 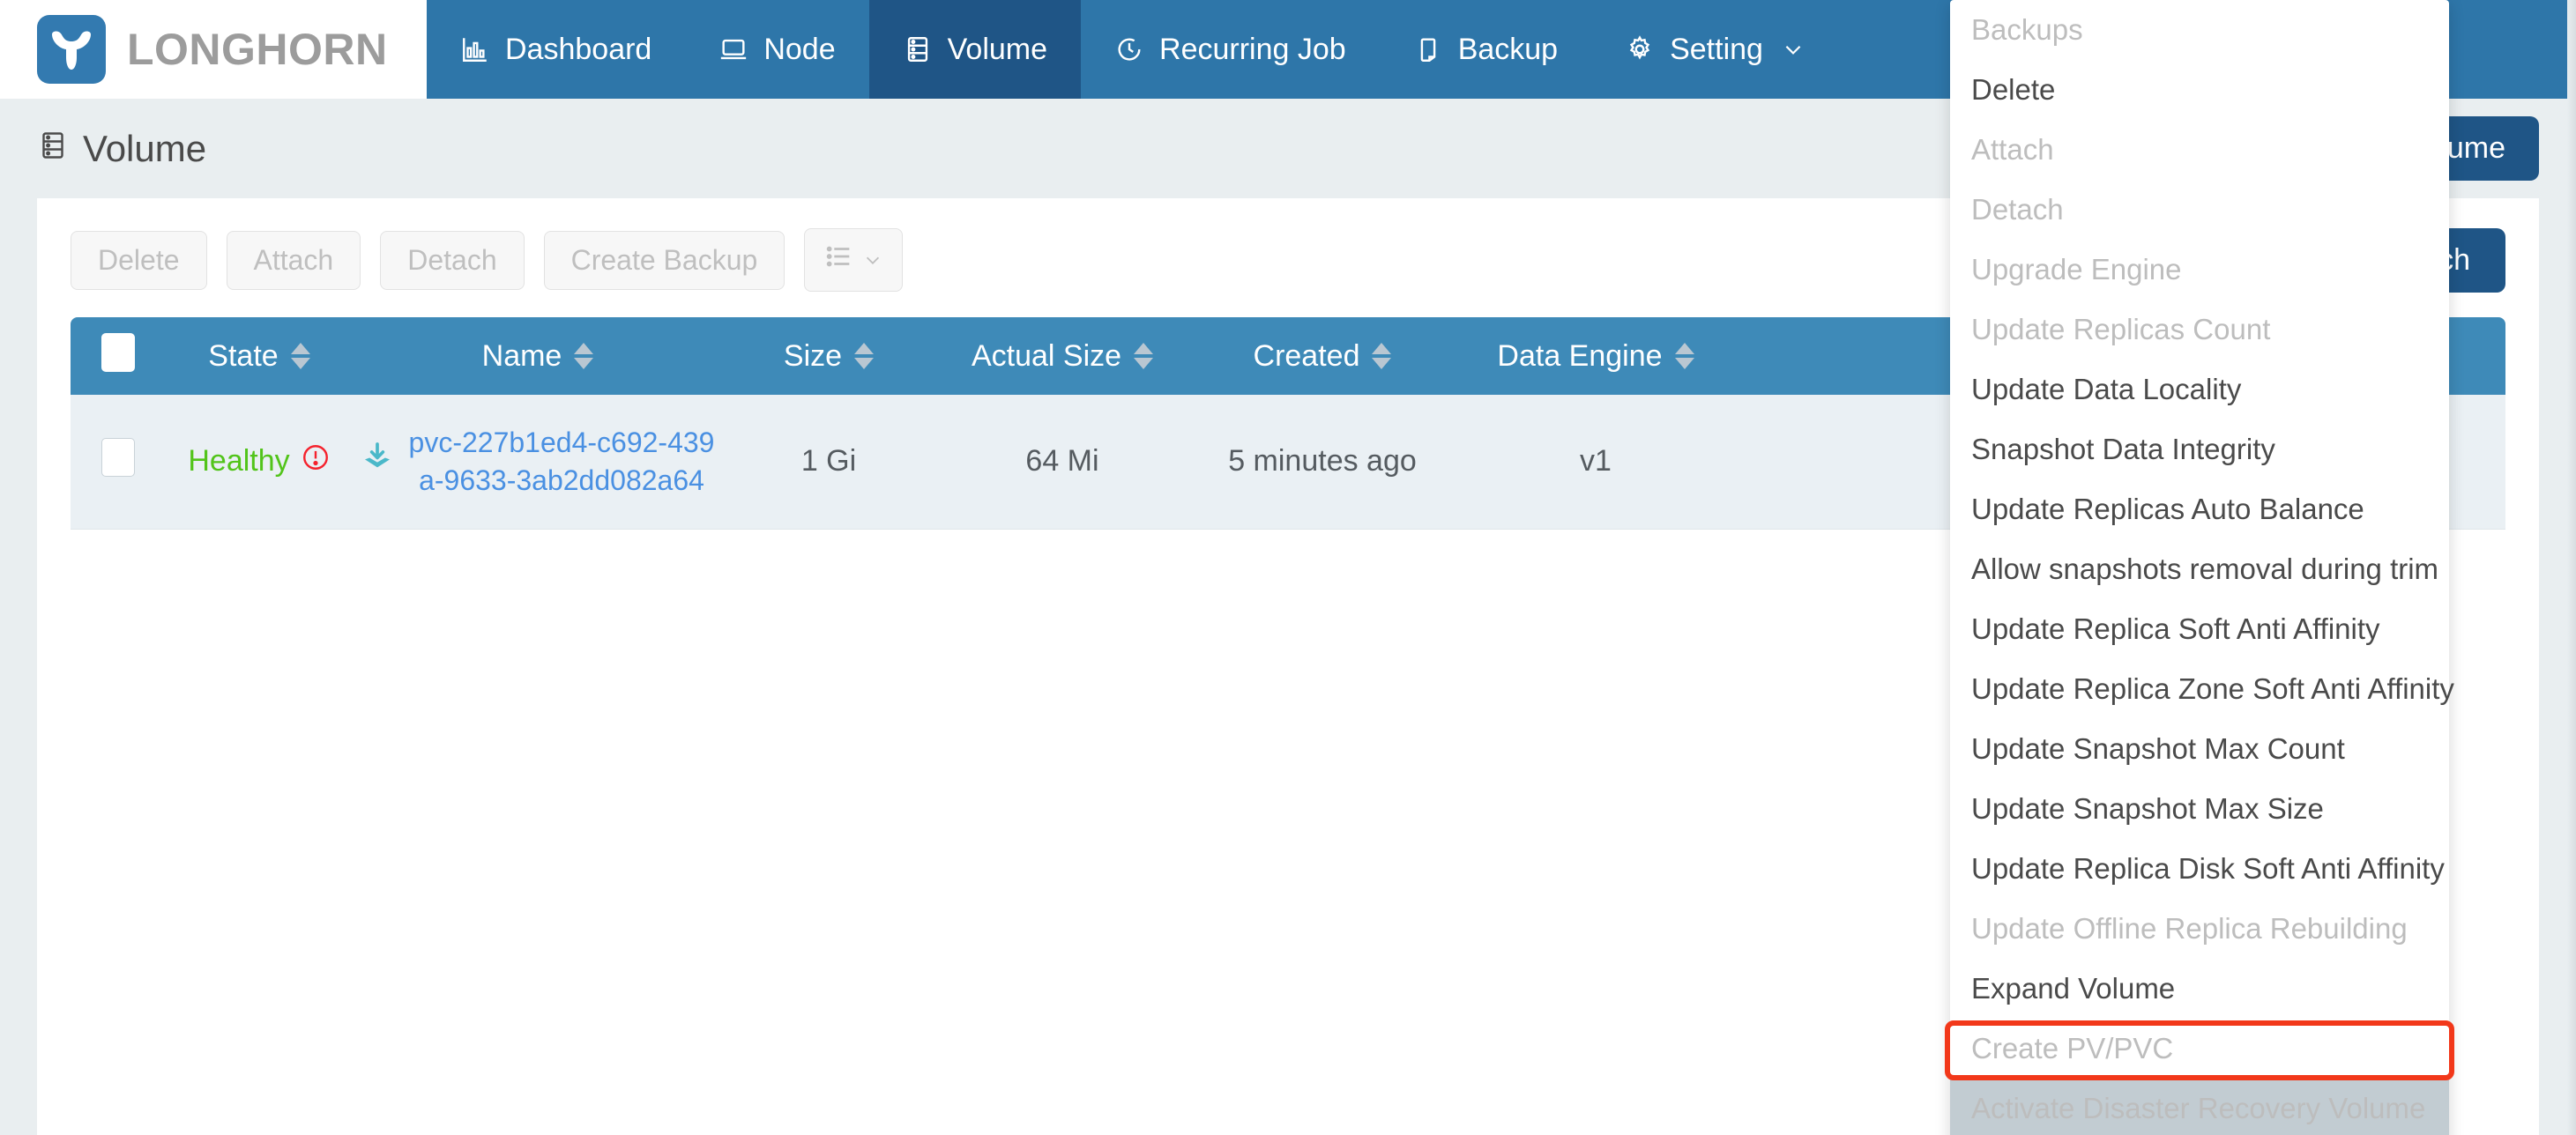 I want to click on nav-item-label: Setting, so click(x=1717, y=49).